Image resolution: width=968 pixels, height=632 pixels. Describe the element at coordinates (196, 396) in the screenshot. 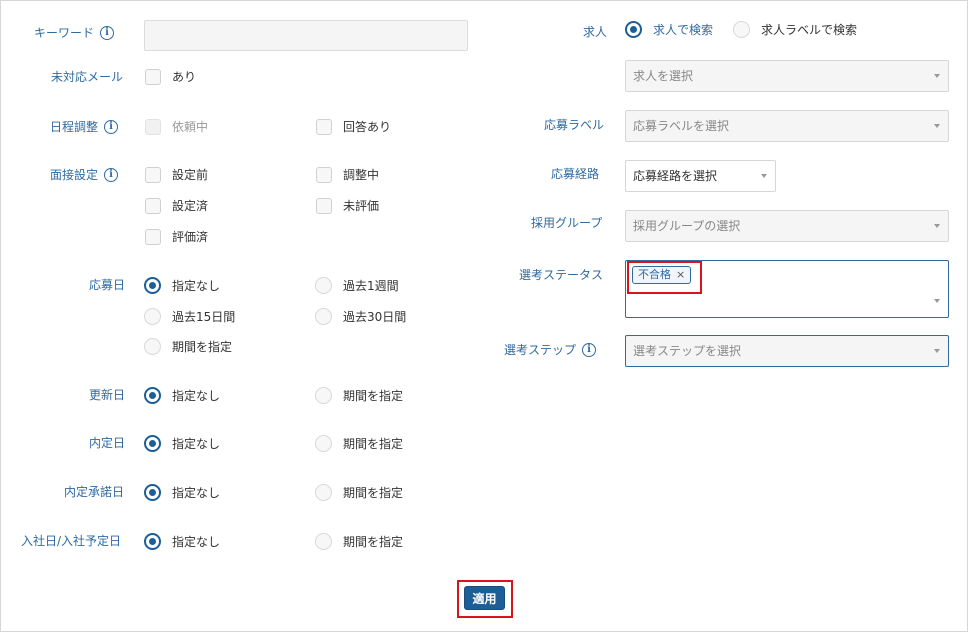

I see `updated-date-none-option: 指定なし` at that location.